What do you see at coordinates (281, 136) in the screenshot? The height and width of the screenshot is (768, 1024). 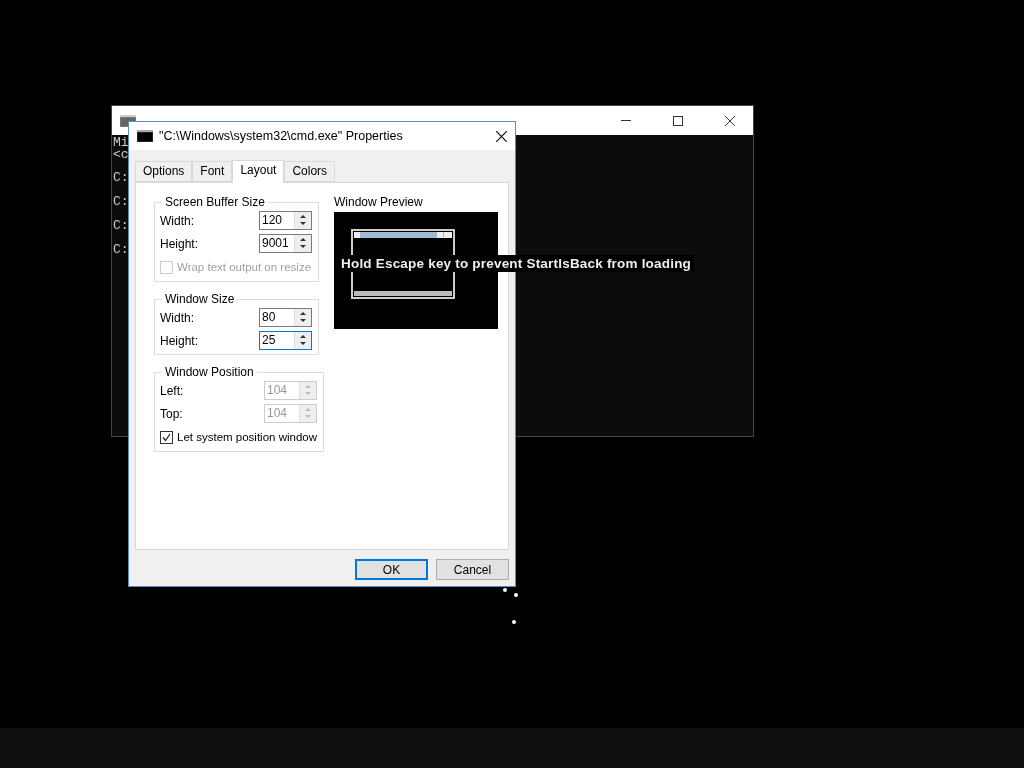 I see `dialog-title: "C:\Windows\system32\cmd.exe" Properties` at bounding box center [281, 136].